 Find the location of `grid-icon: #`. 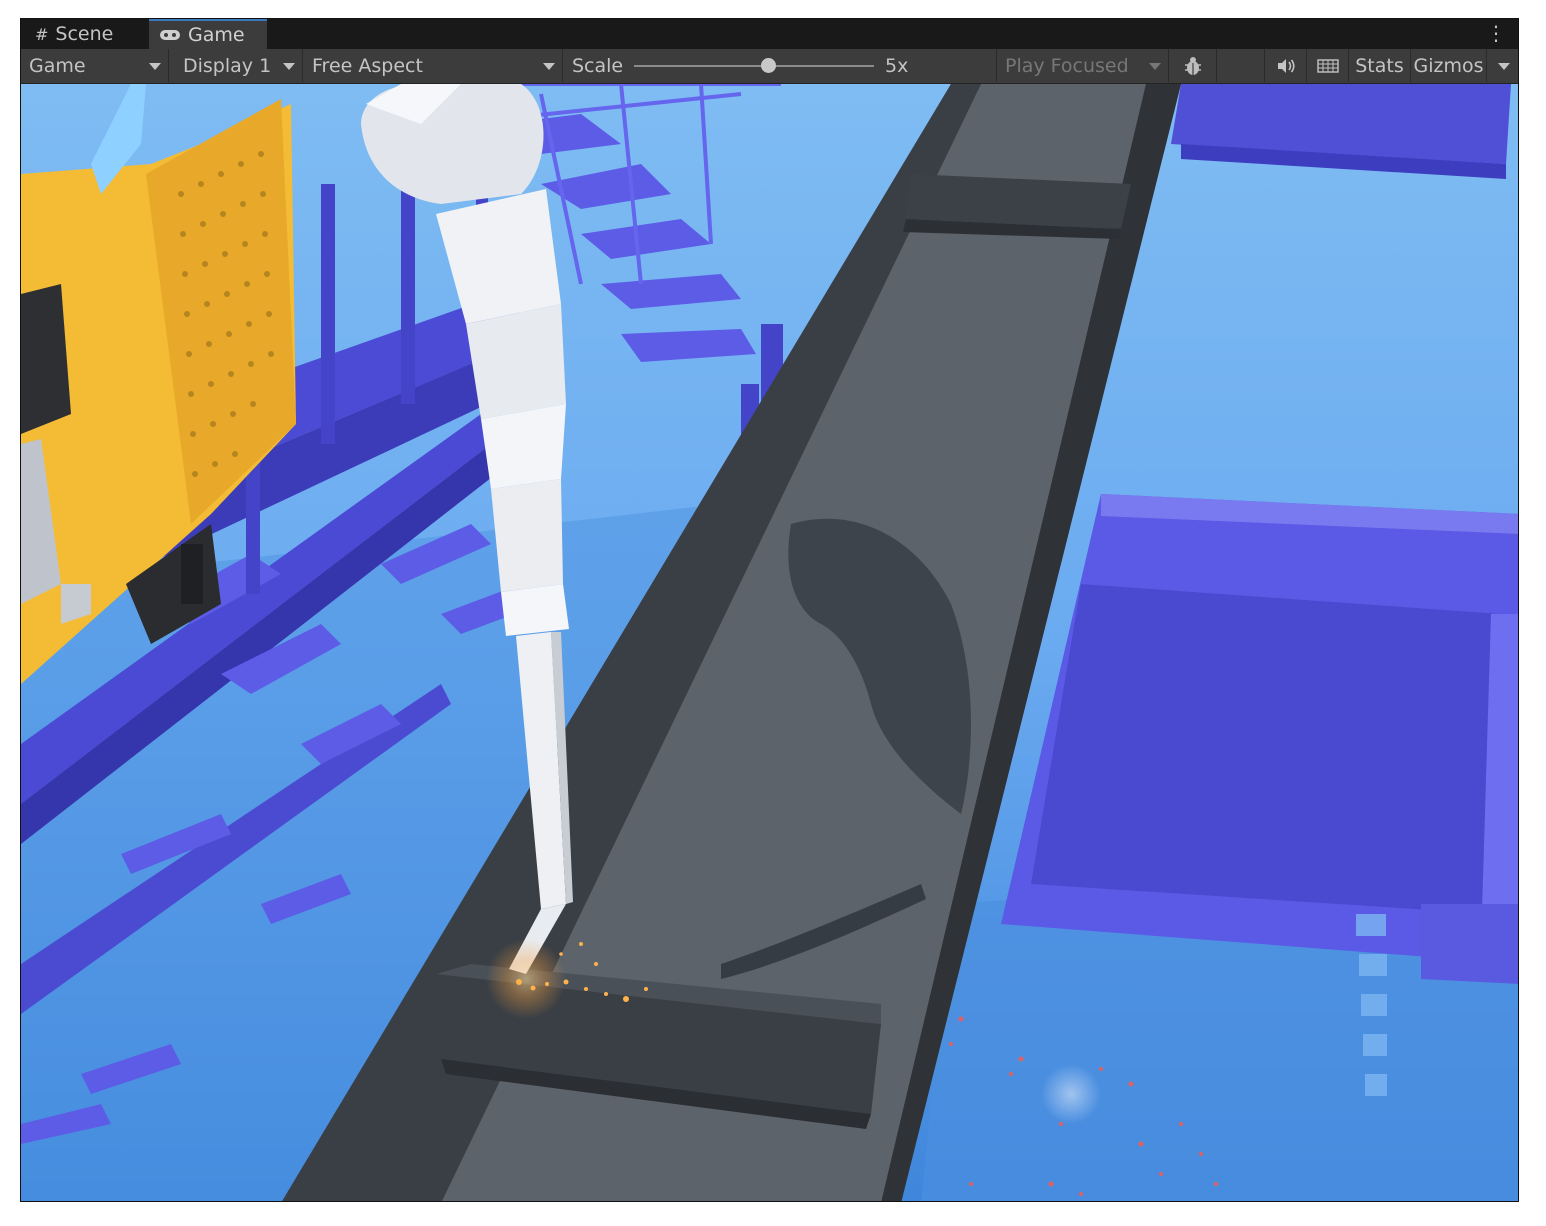

grid-icon: # is located at coordinates (42, 34).